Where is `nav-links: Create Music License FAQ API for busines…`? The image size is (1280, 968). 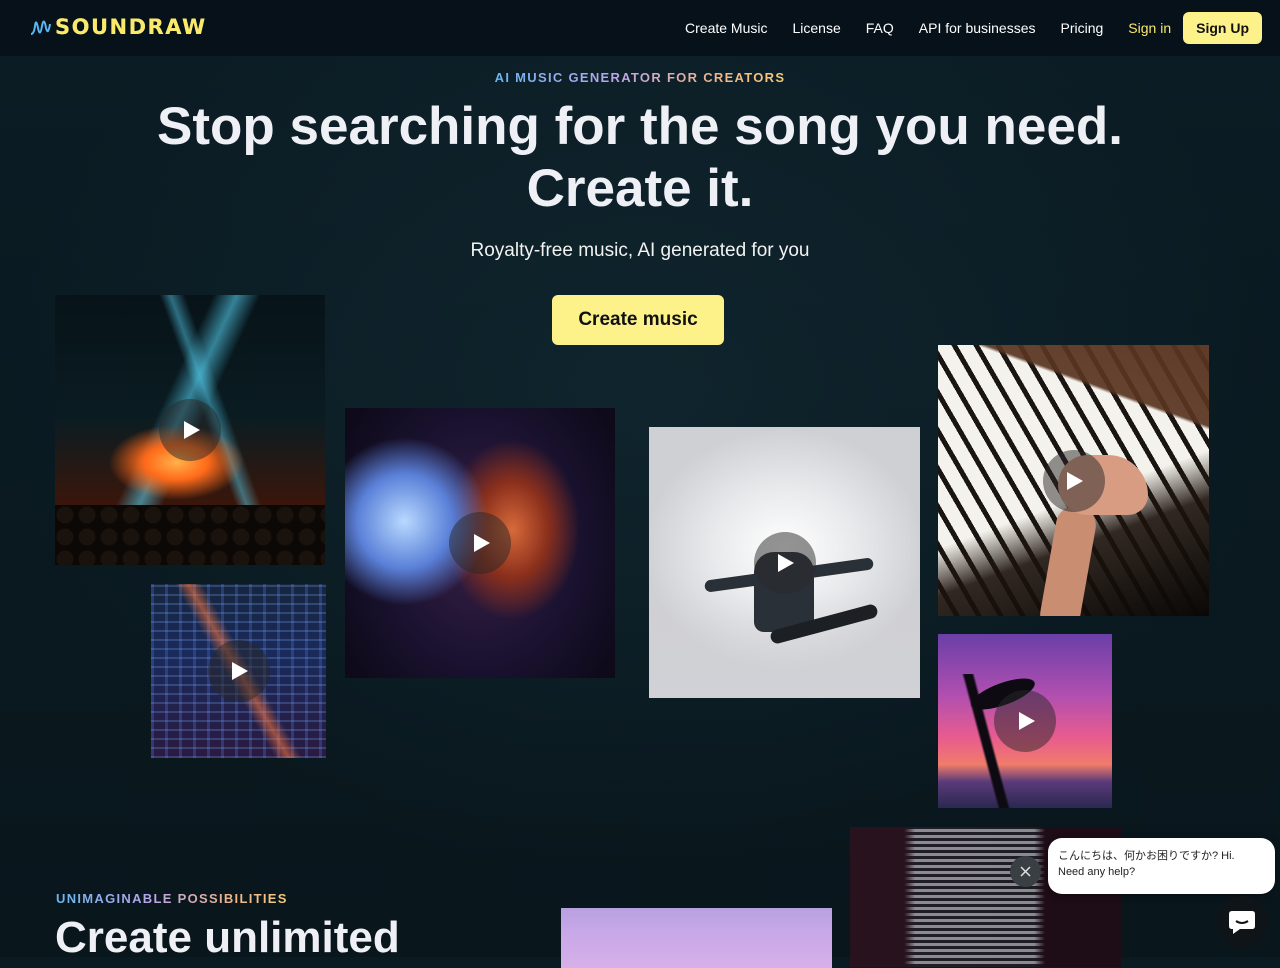
nav-links: Create Music License FAQ API for busines… is located at coordinates (961, 28).